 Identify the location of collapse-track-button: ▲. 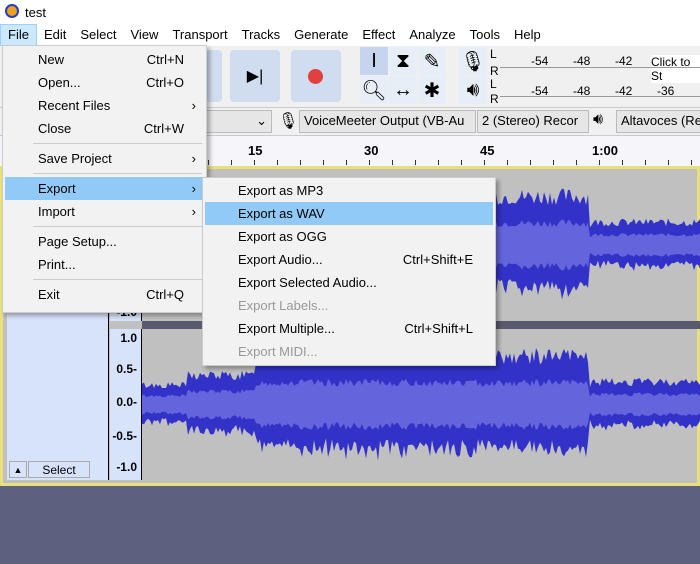
(18, 469).